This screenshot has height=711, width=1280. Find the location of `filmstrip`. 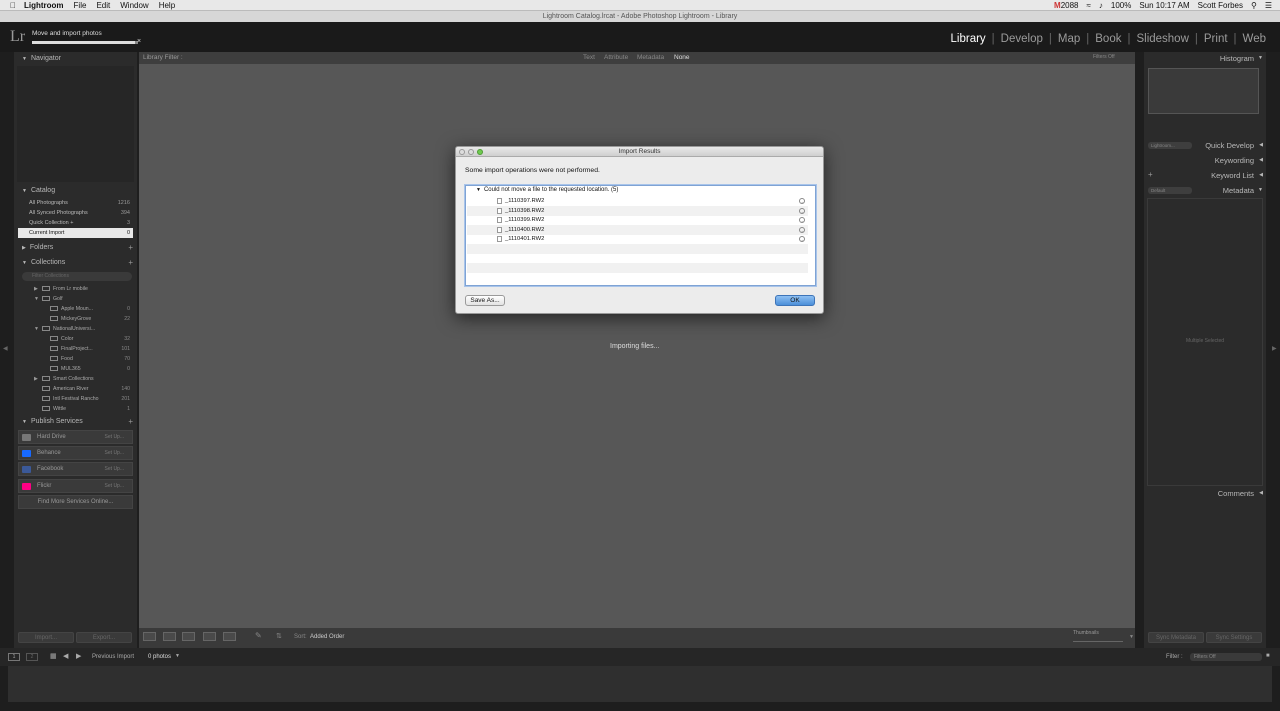

filmstrip is located at coordinates (640, 684).